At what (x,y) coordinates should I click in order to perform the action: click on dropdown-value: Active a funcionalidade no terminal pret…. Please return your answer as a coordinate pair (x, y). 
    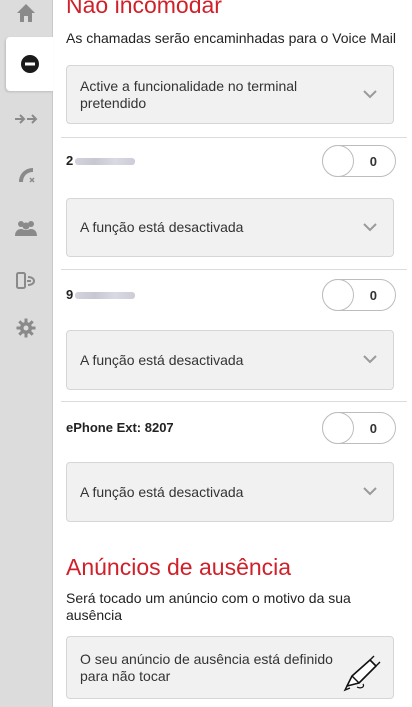
    Looking at the image, I should click on (189, 94).